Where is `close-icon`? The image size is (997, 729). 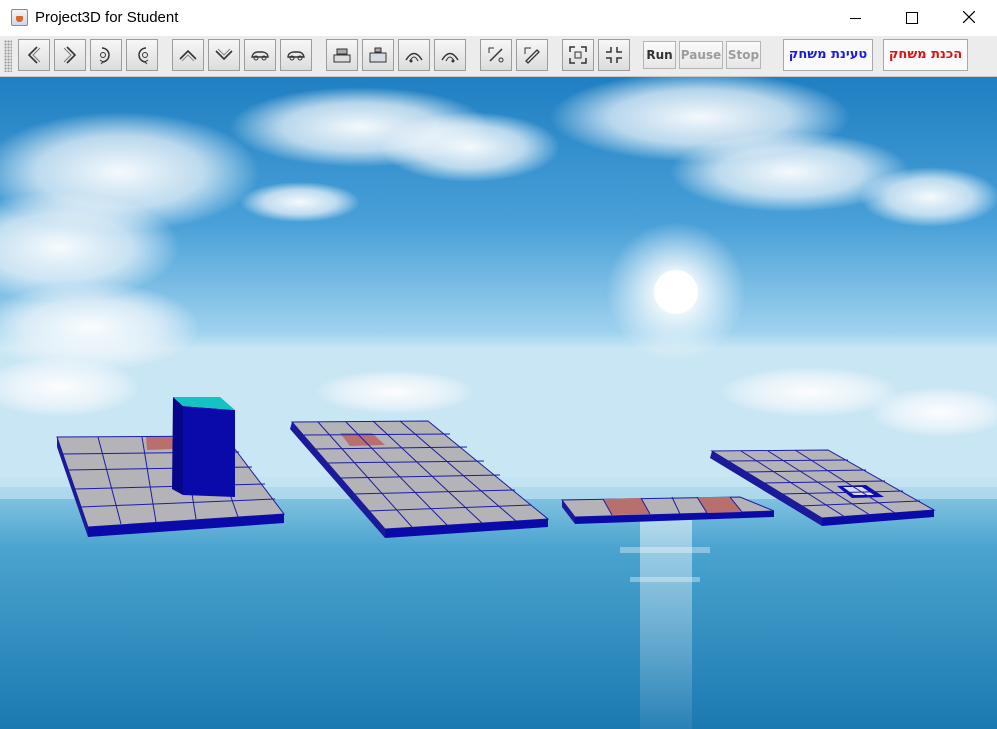
close-icon is located at coordinates (969, 17).